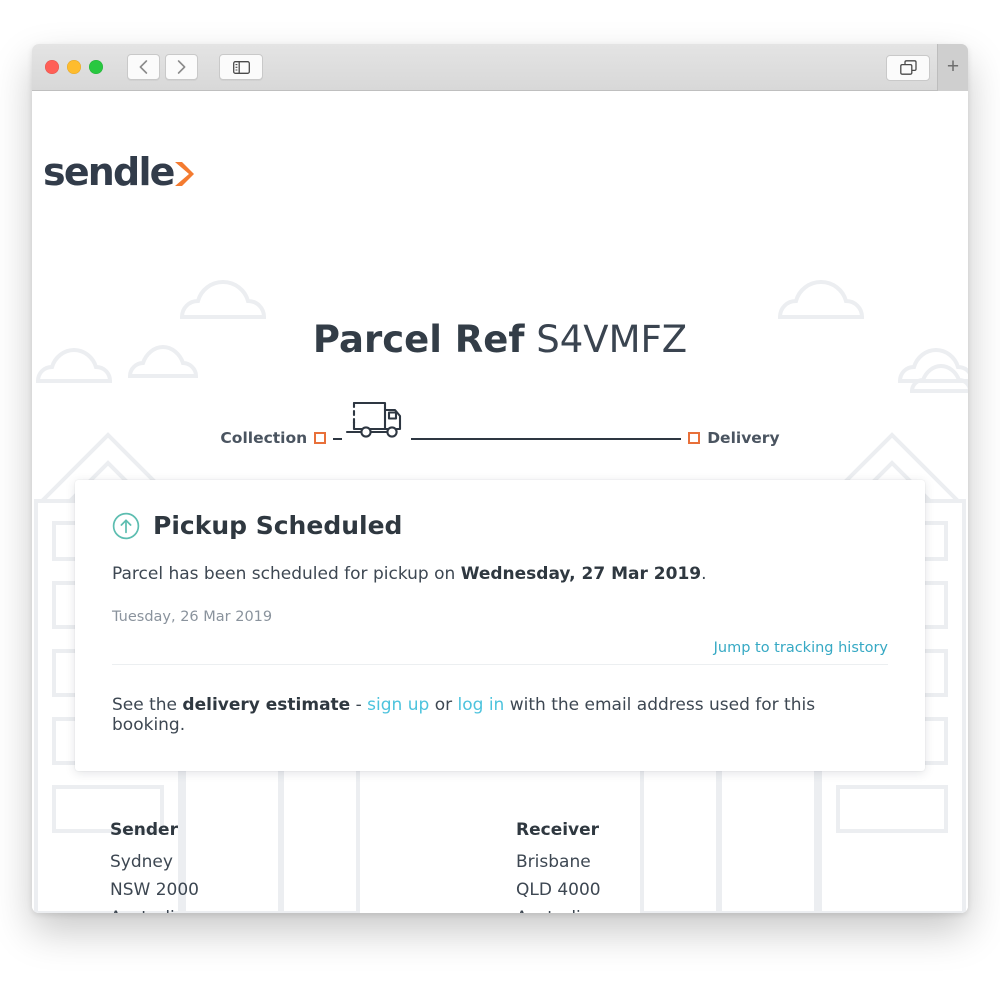 This screenshot has height=1000, width=1000. Describe the element at coordinates (612, 339) in the screenshot. I see `parcel-ref-value: S4VMFZ` at that location.